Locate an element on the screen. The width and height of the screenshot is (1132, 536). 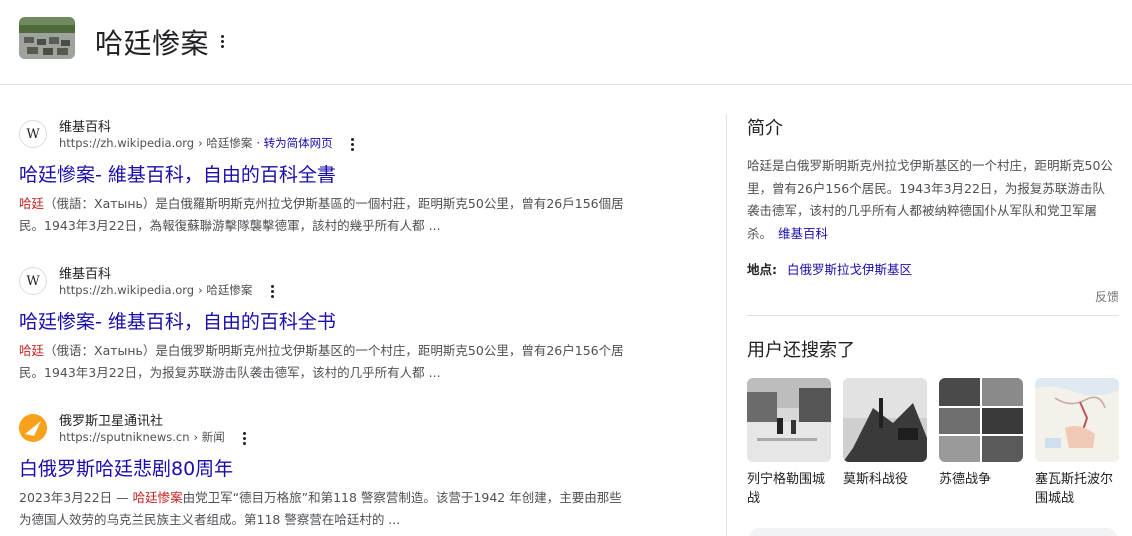
column-divider is located at coordinates (726, 325).